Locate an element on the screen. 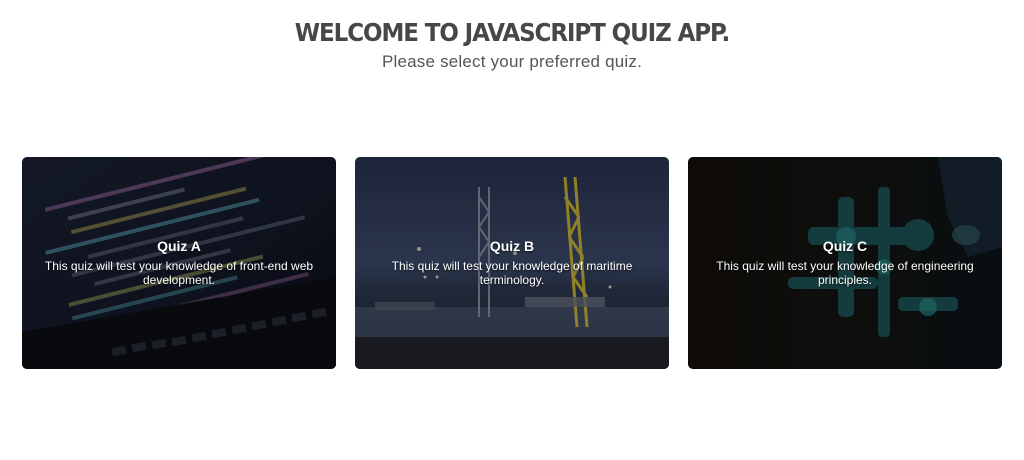  quiz-card-c-title: Quiz C is located at coordinates (845, 246).